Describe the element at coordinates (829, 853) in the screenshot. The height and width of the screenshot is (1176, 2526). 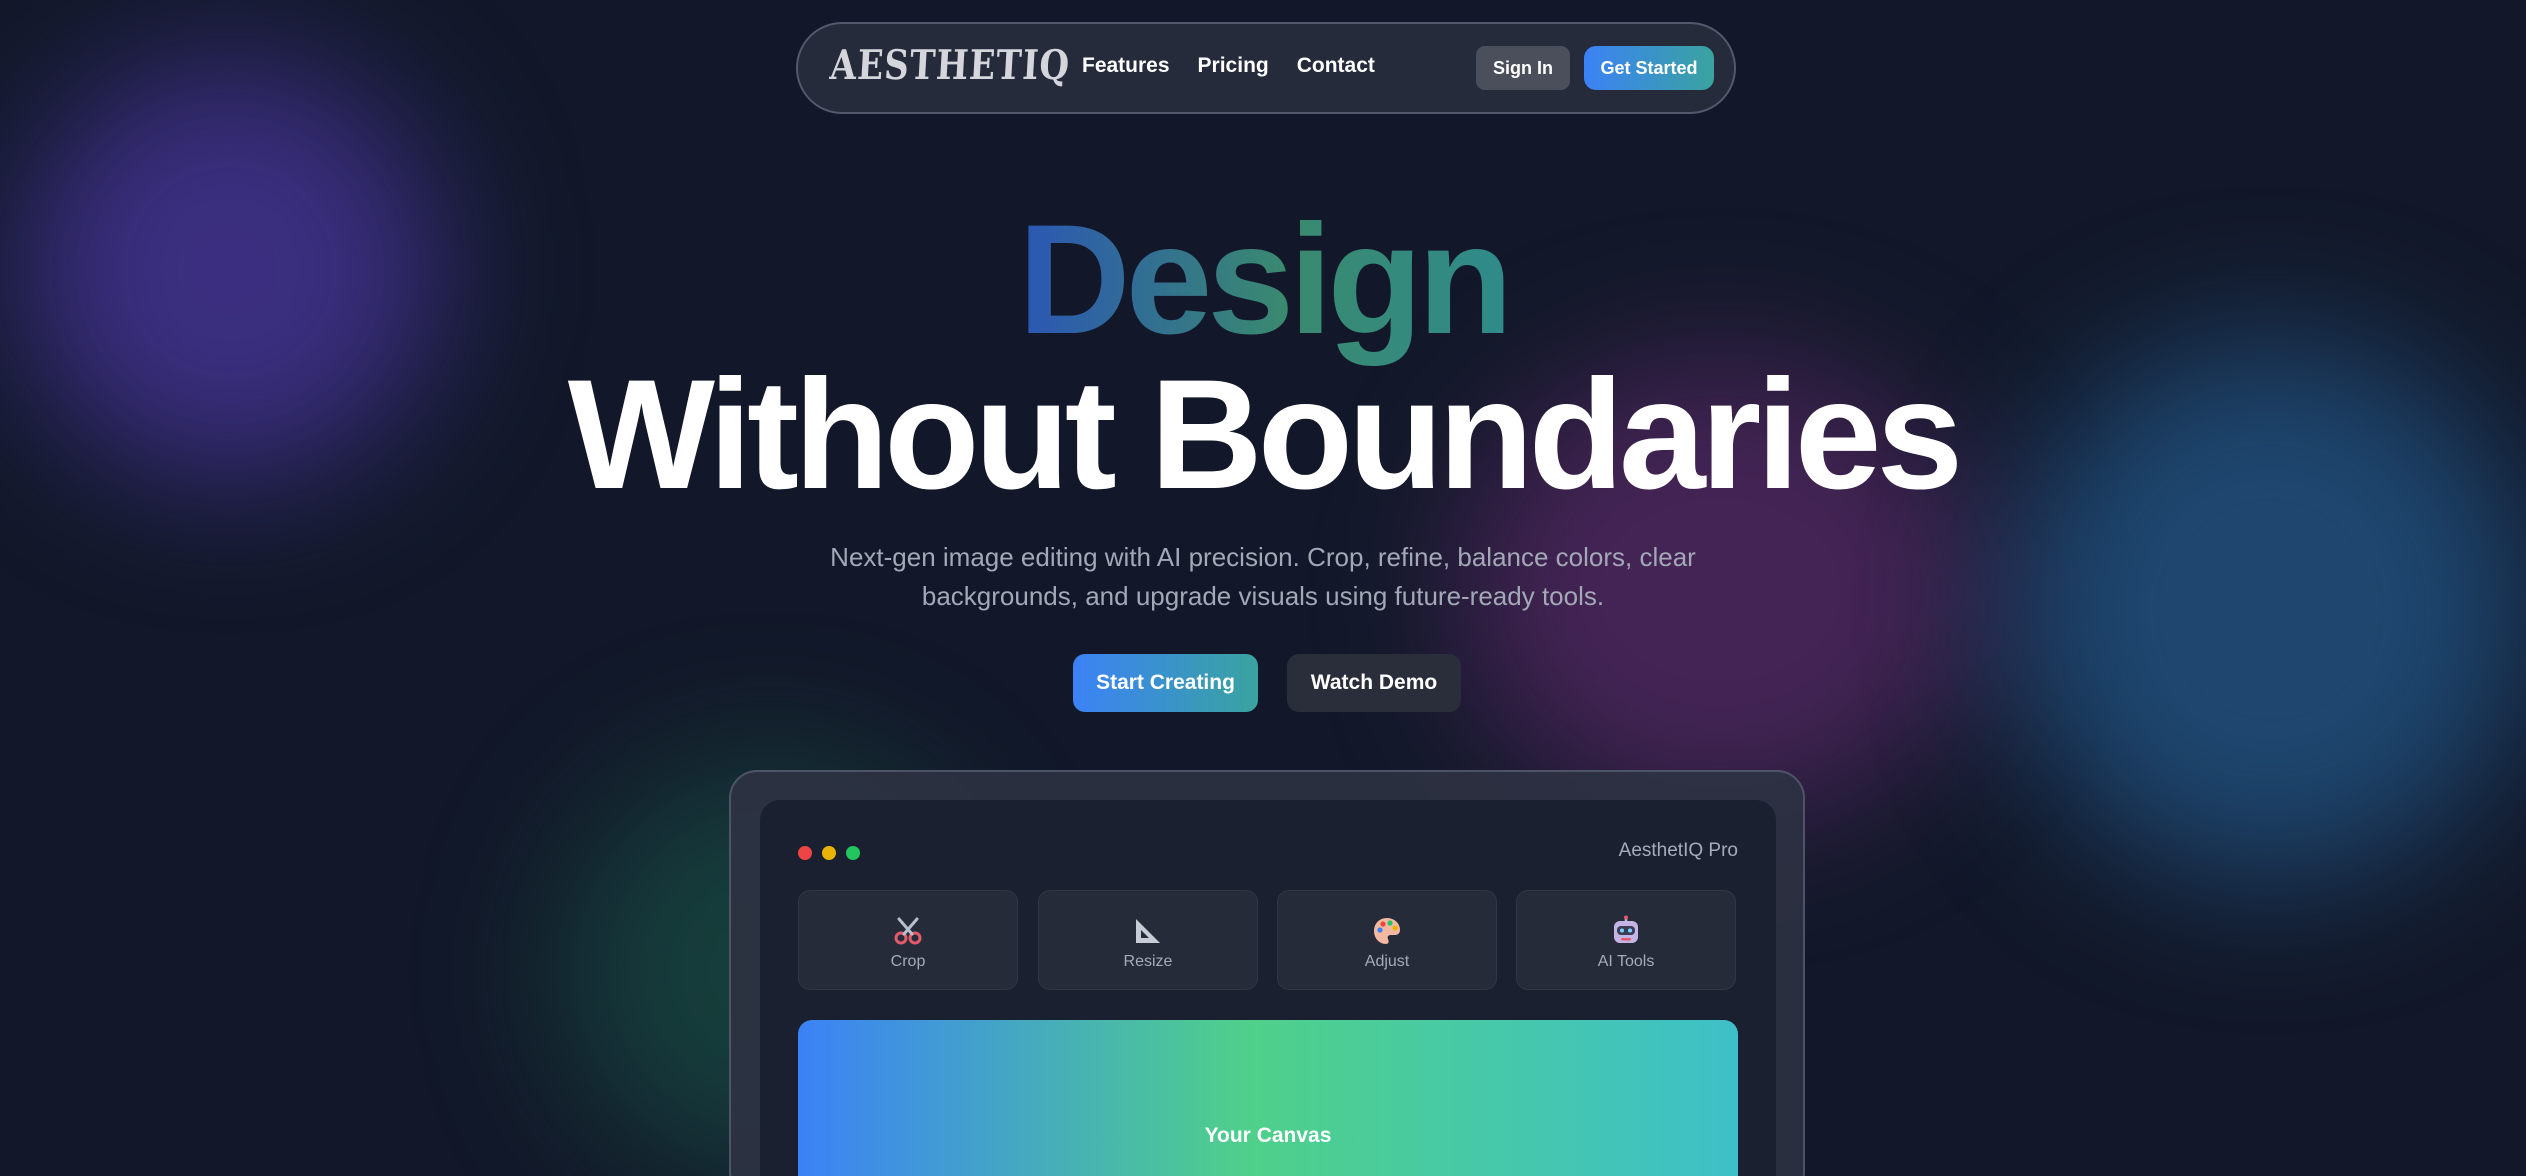
I see `window-minimize-dot` at that location.